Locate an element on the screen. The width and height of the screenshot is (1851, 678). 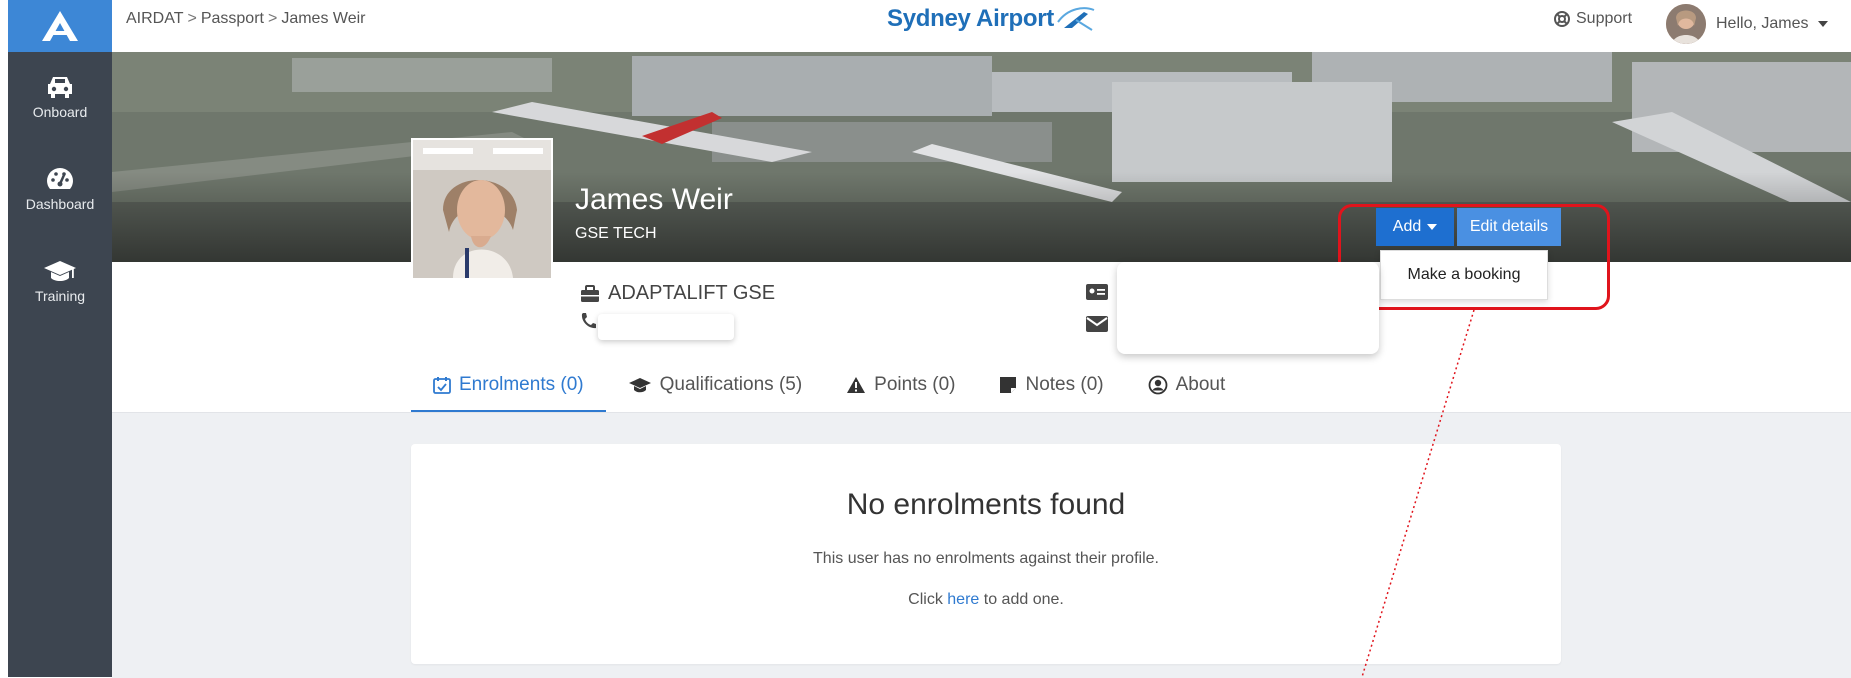
avatar is located at coordinates (1686, 24).